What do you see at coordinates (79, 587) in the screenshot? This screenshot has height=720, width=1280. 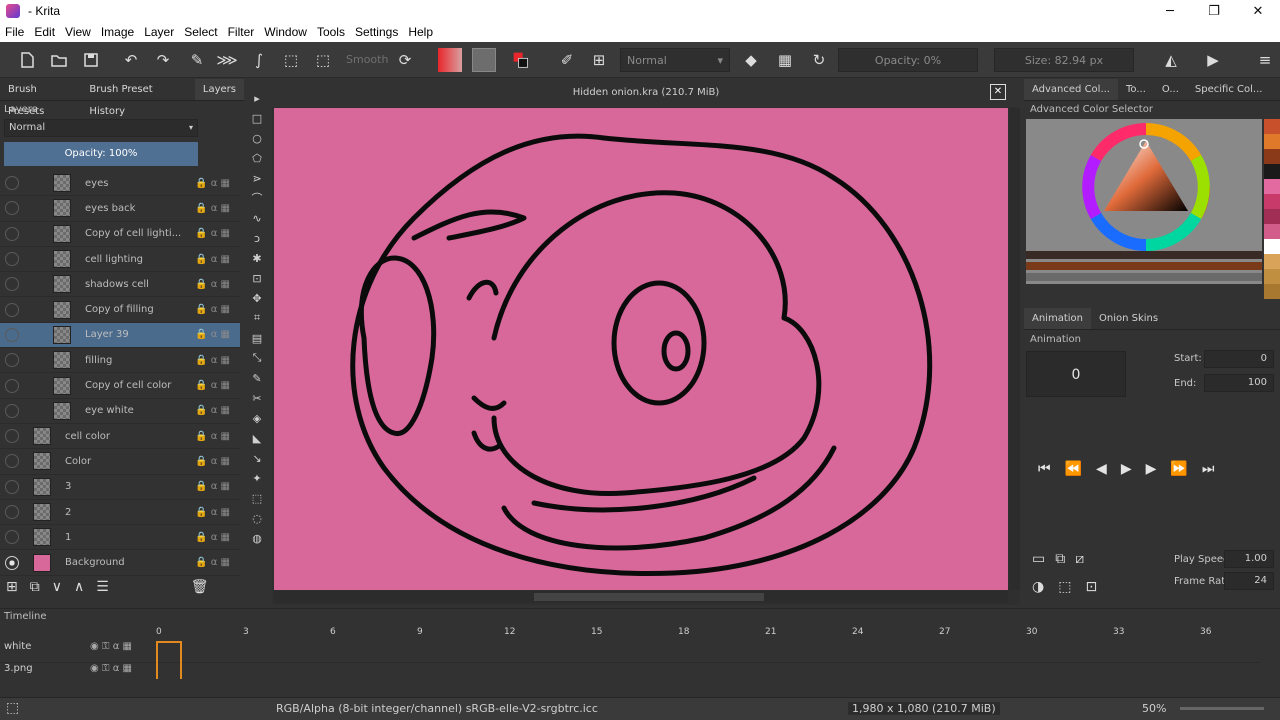 I see `move-up-icon: ∧` at bounding box center [79, 587].